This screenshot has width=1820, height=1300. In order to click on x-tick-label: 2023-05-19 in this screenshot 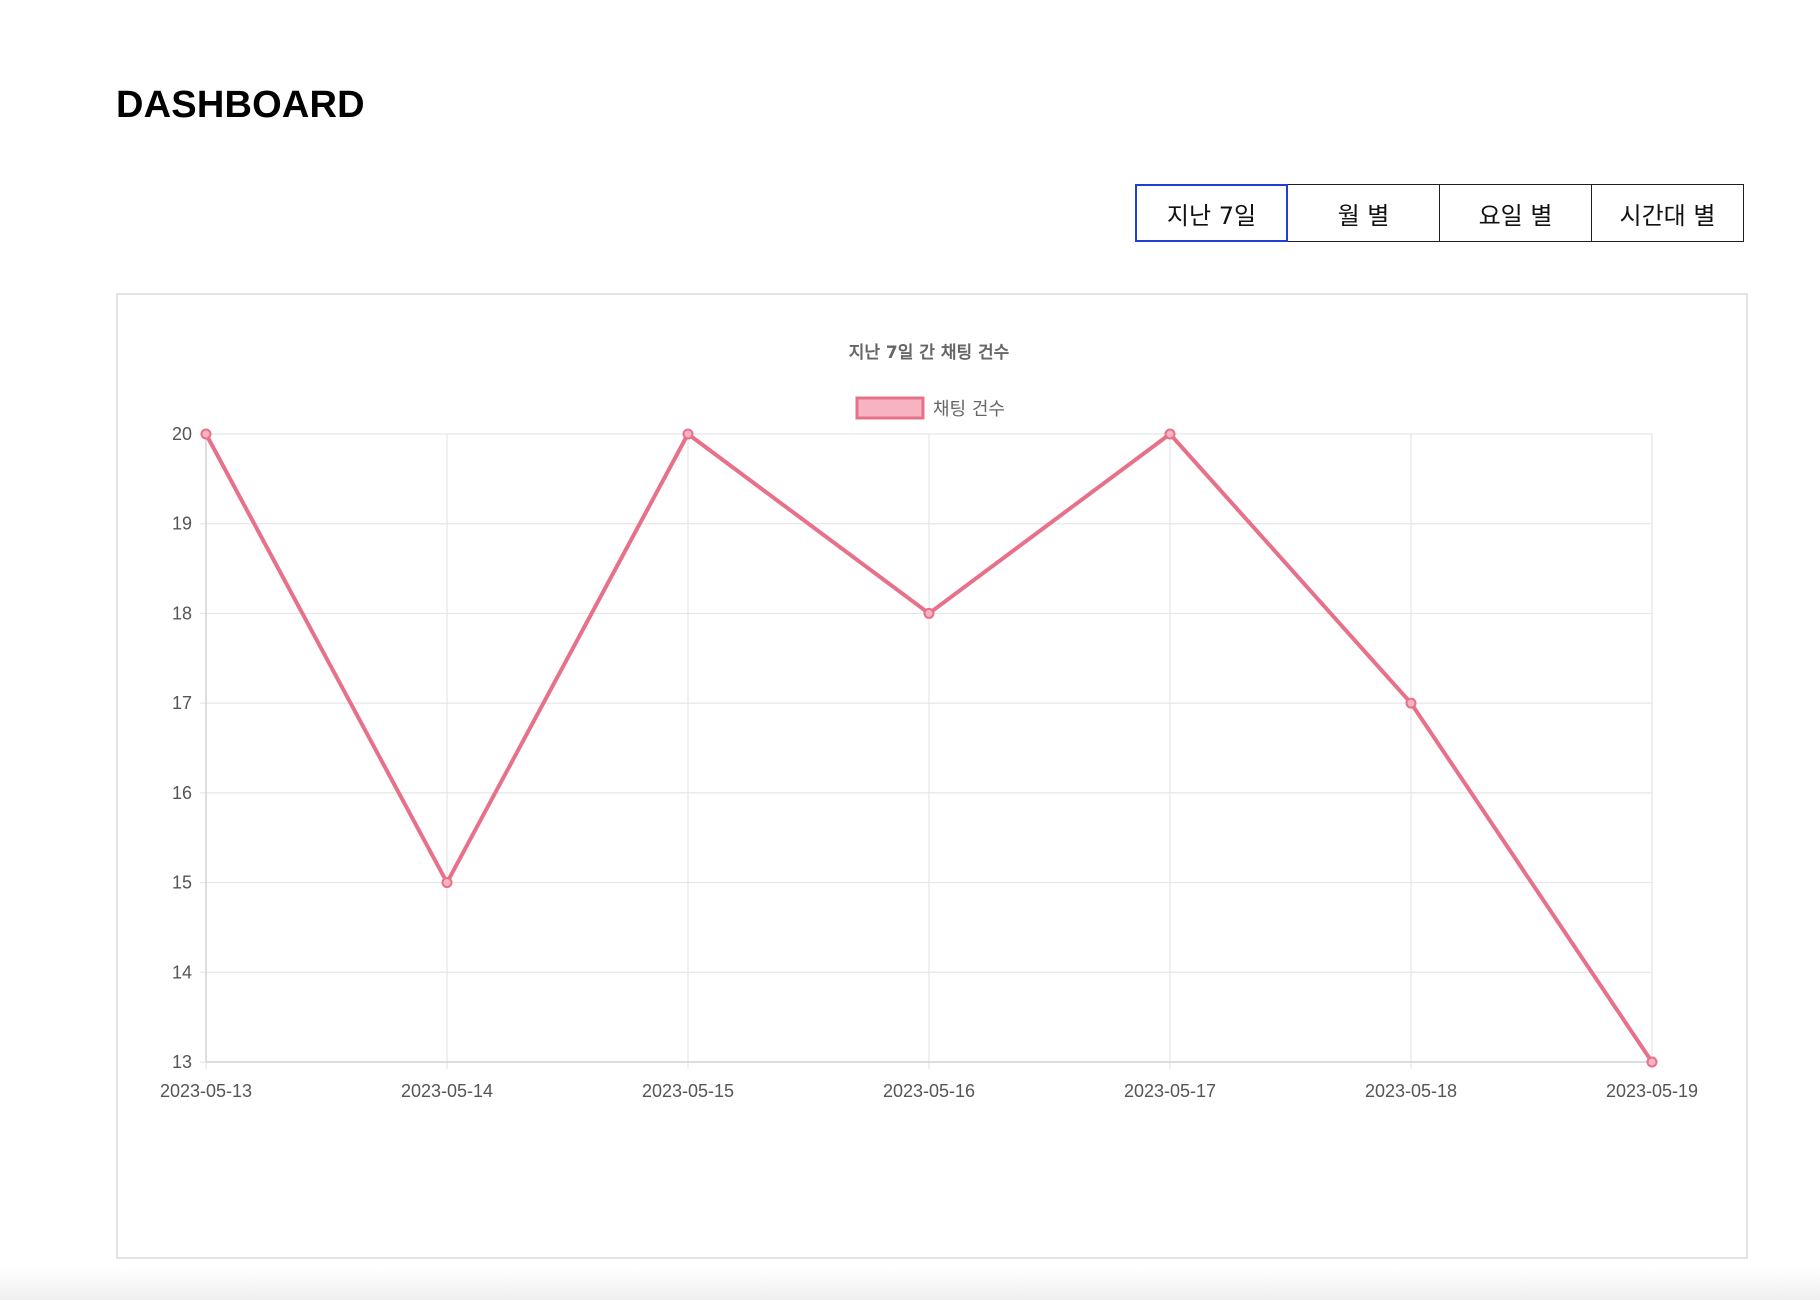, I will do `click(1652, 1091)`.